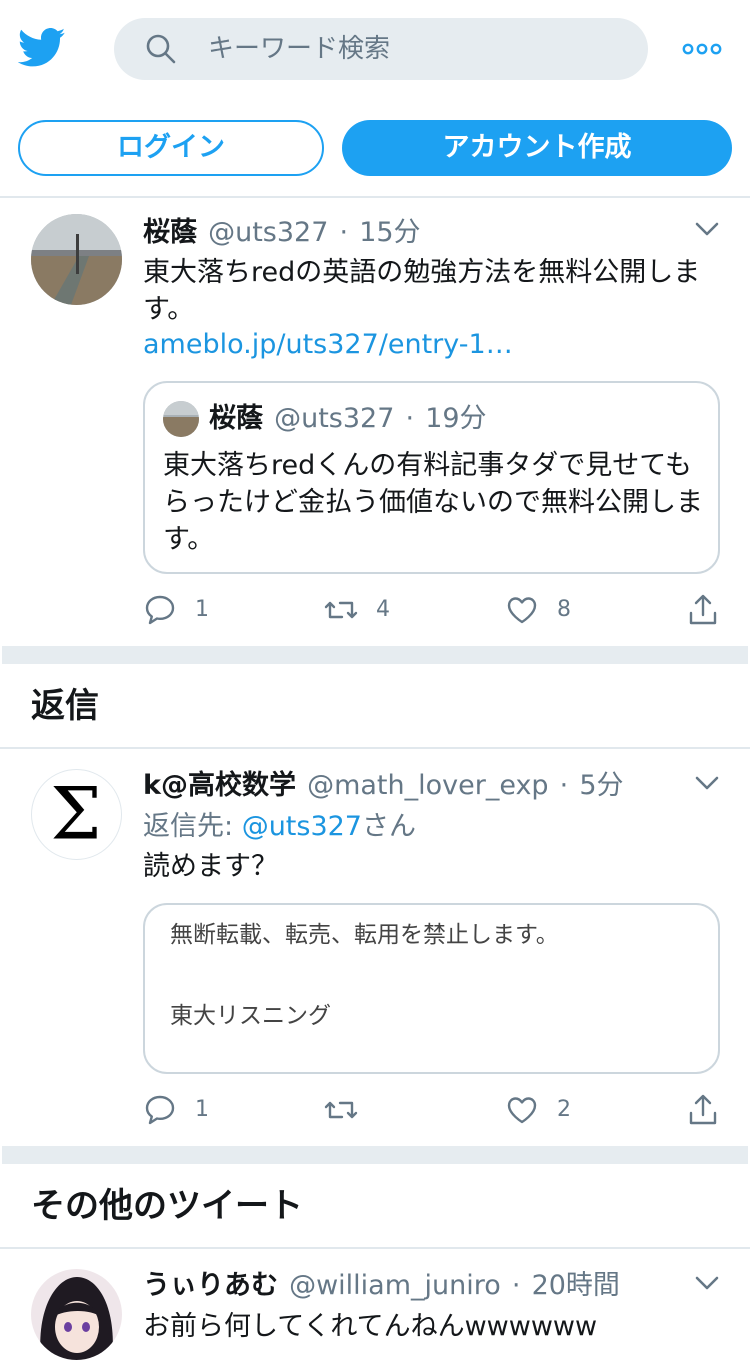 This screenshot has width=750, height=1360. Describe the element at coordinates (167, 1206) in the screenshot. I see `more-tweets-heading: その他のツイート` at that location.